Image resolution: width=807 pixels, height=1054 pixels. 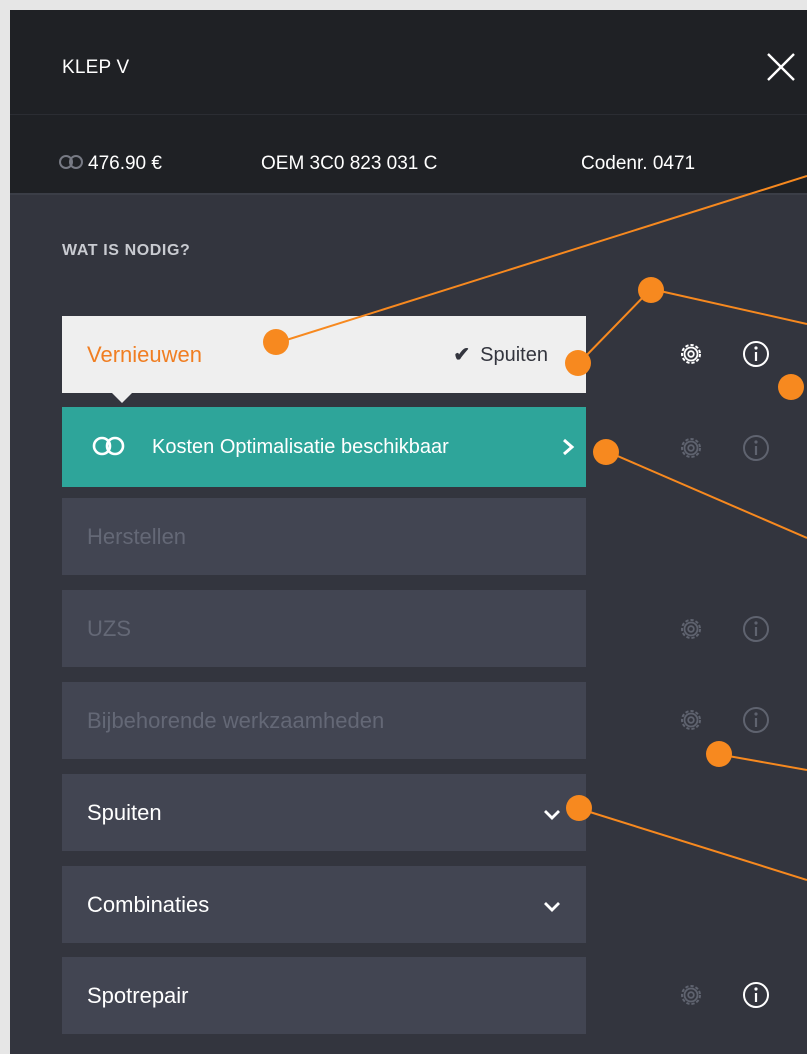 What do you see at coordinates (324, 628) in the screenshot?
I see `option-uzs: UZS` at bounding box center [324, 628].